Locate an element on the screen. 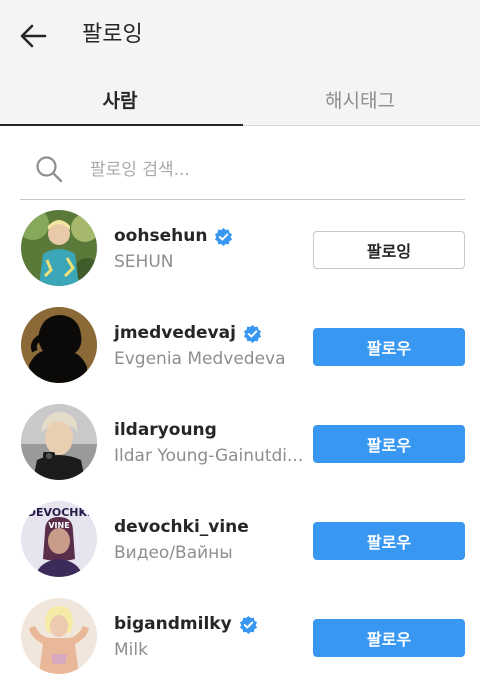  page-title: 팔로잉 is located at coordinates (112, 34).